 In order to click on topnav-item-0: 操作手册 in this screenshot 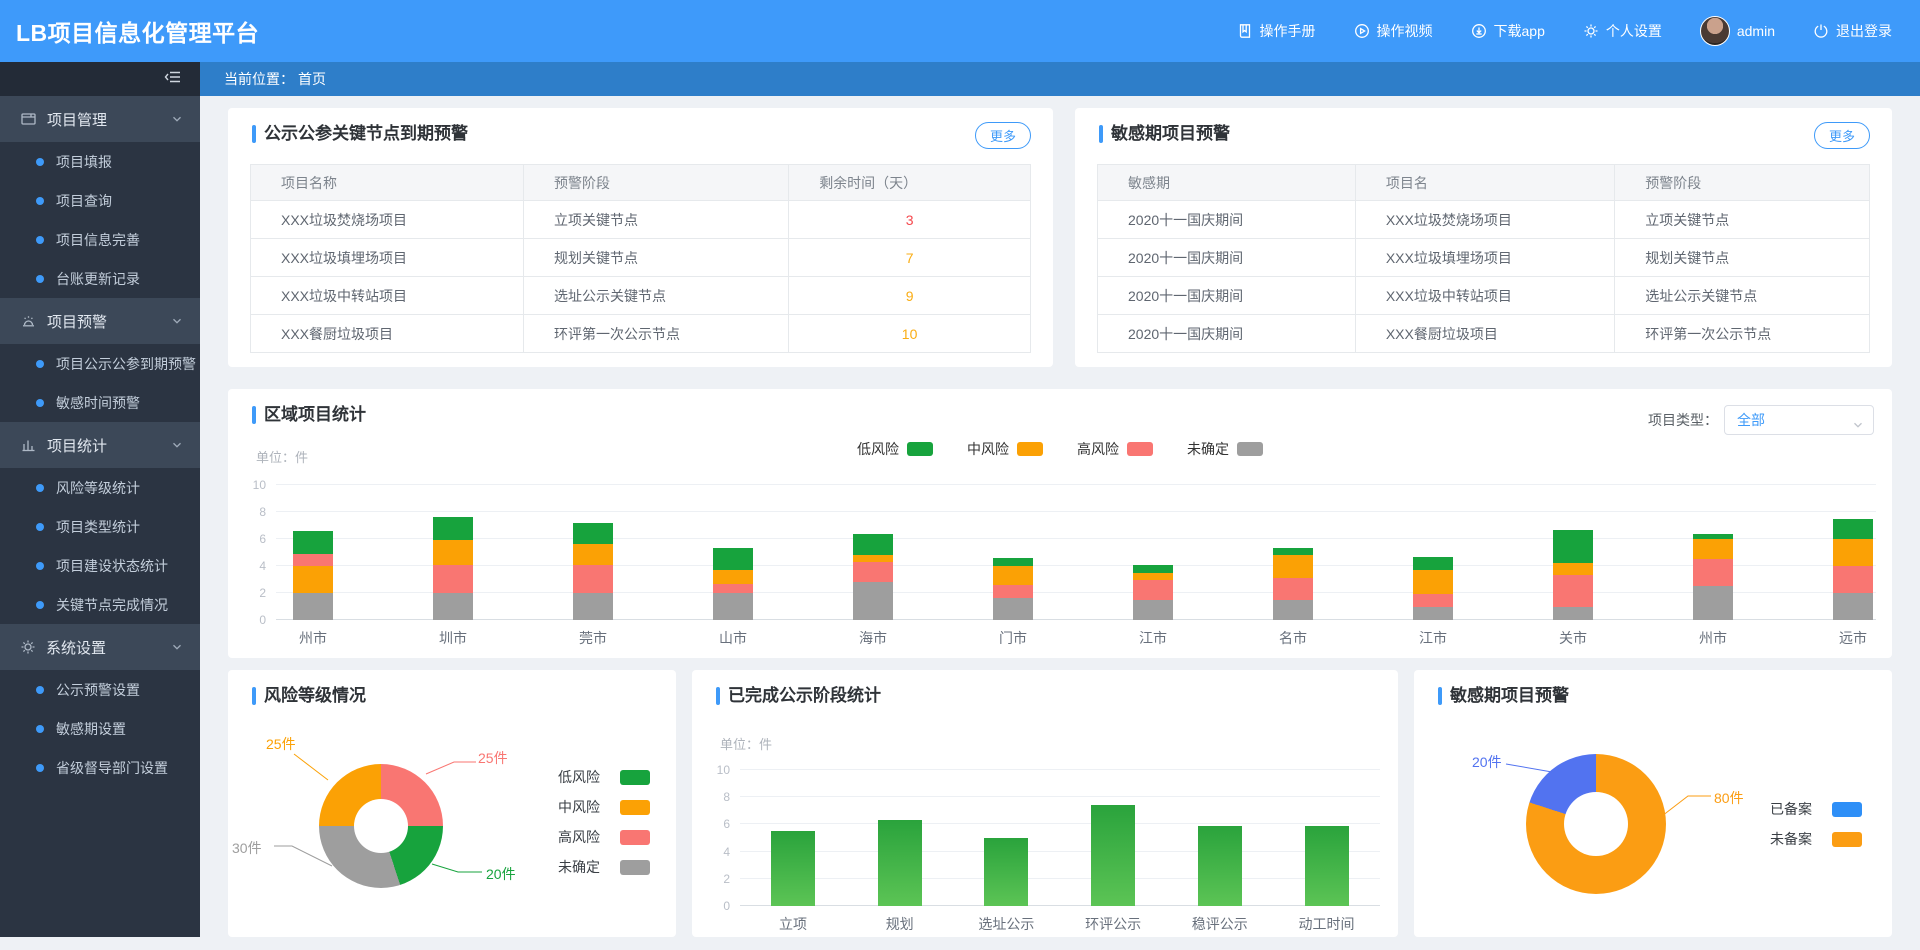, I will do `click(1276, 31)`.